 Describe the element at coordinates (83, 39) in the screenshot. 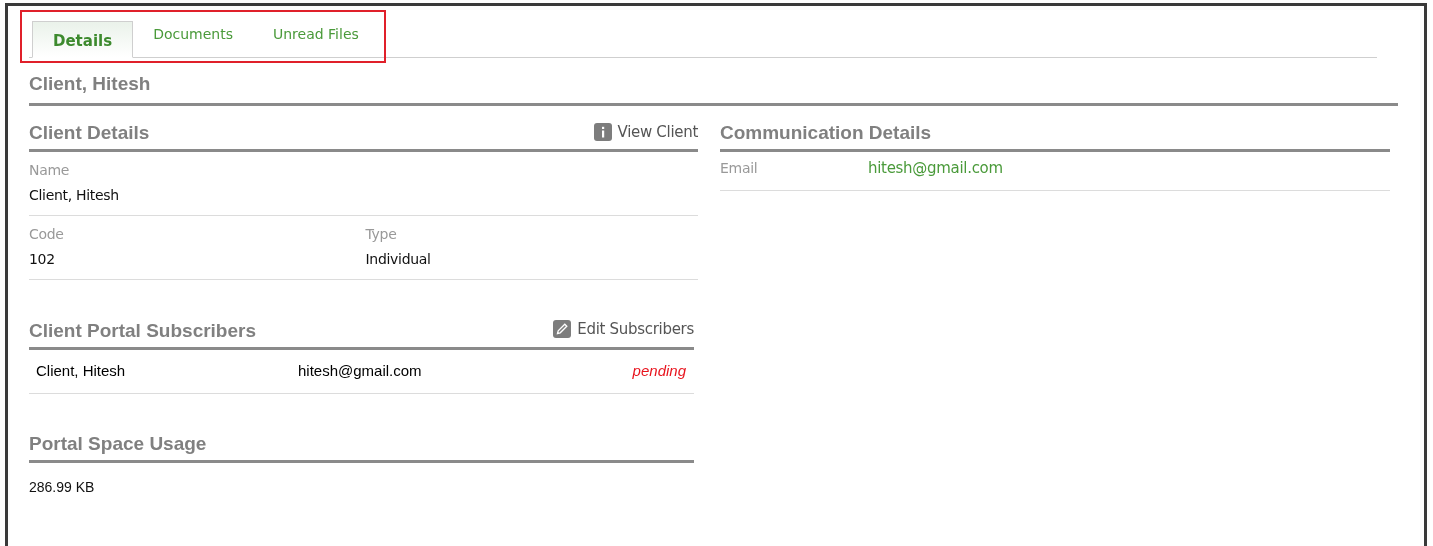

I see `tab: Details` at that location.